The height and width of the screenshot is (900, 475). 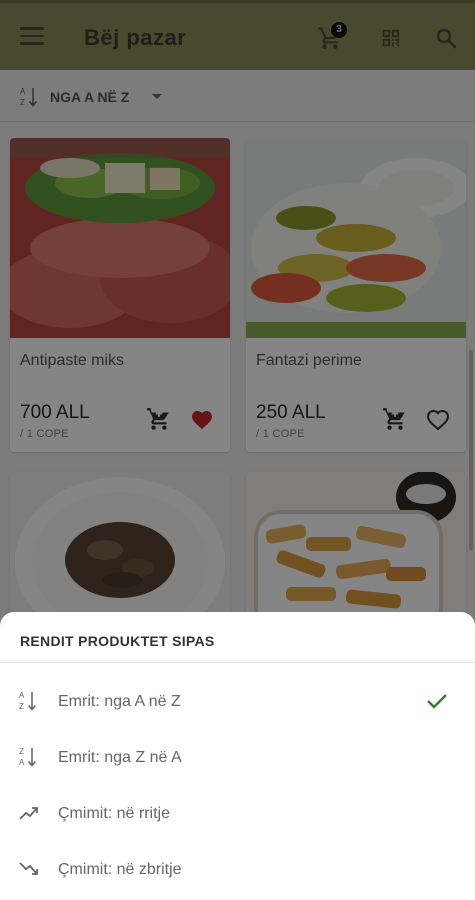 I want to click on sort-option-label: Çmimit: në zbritje, so click(x=120, y=869).